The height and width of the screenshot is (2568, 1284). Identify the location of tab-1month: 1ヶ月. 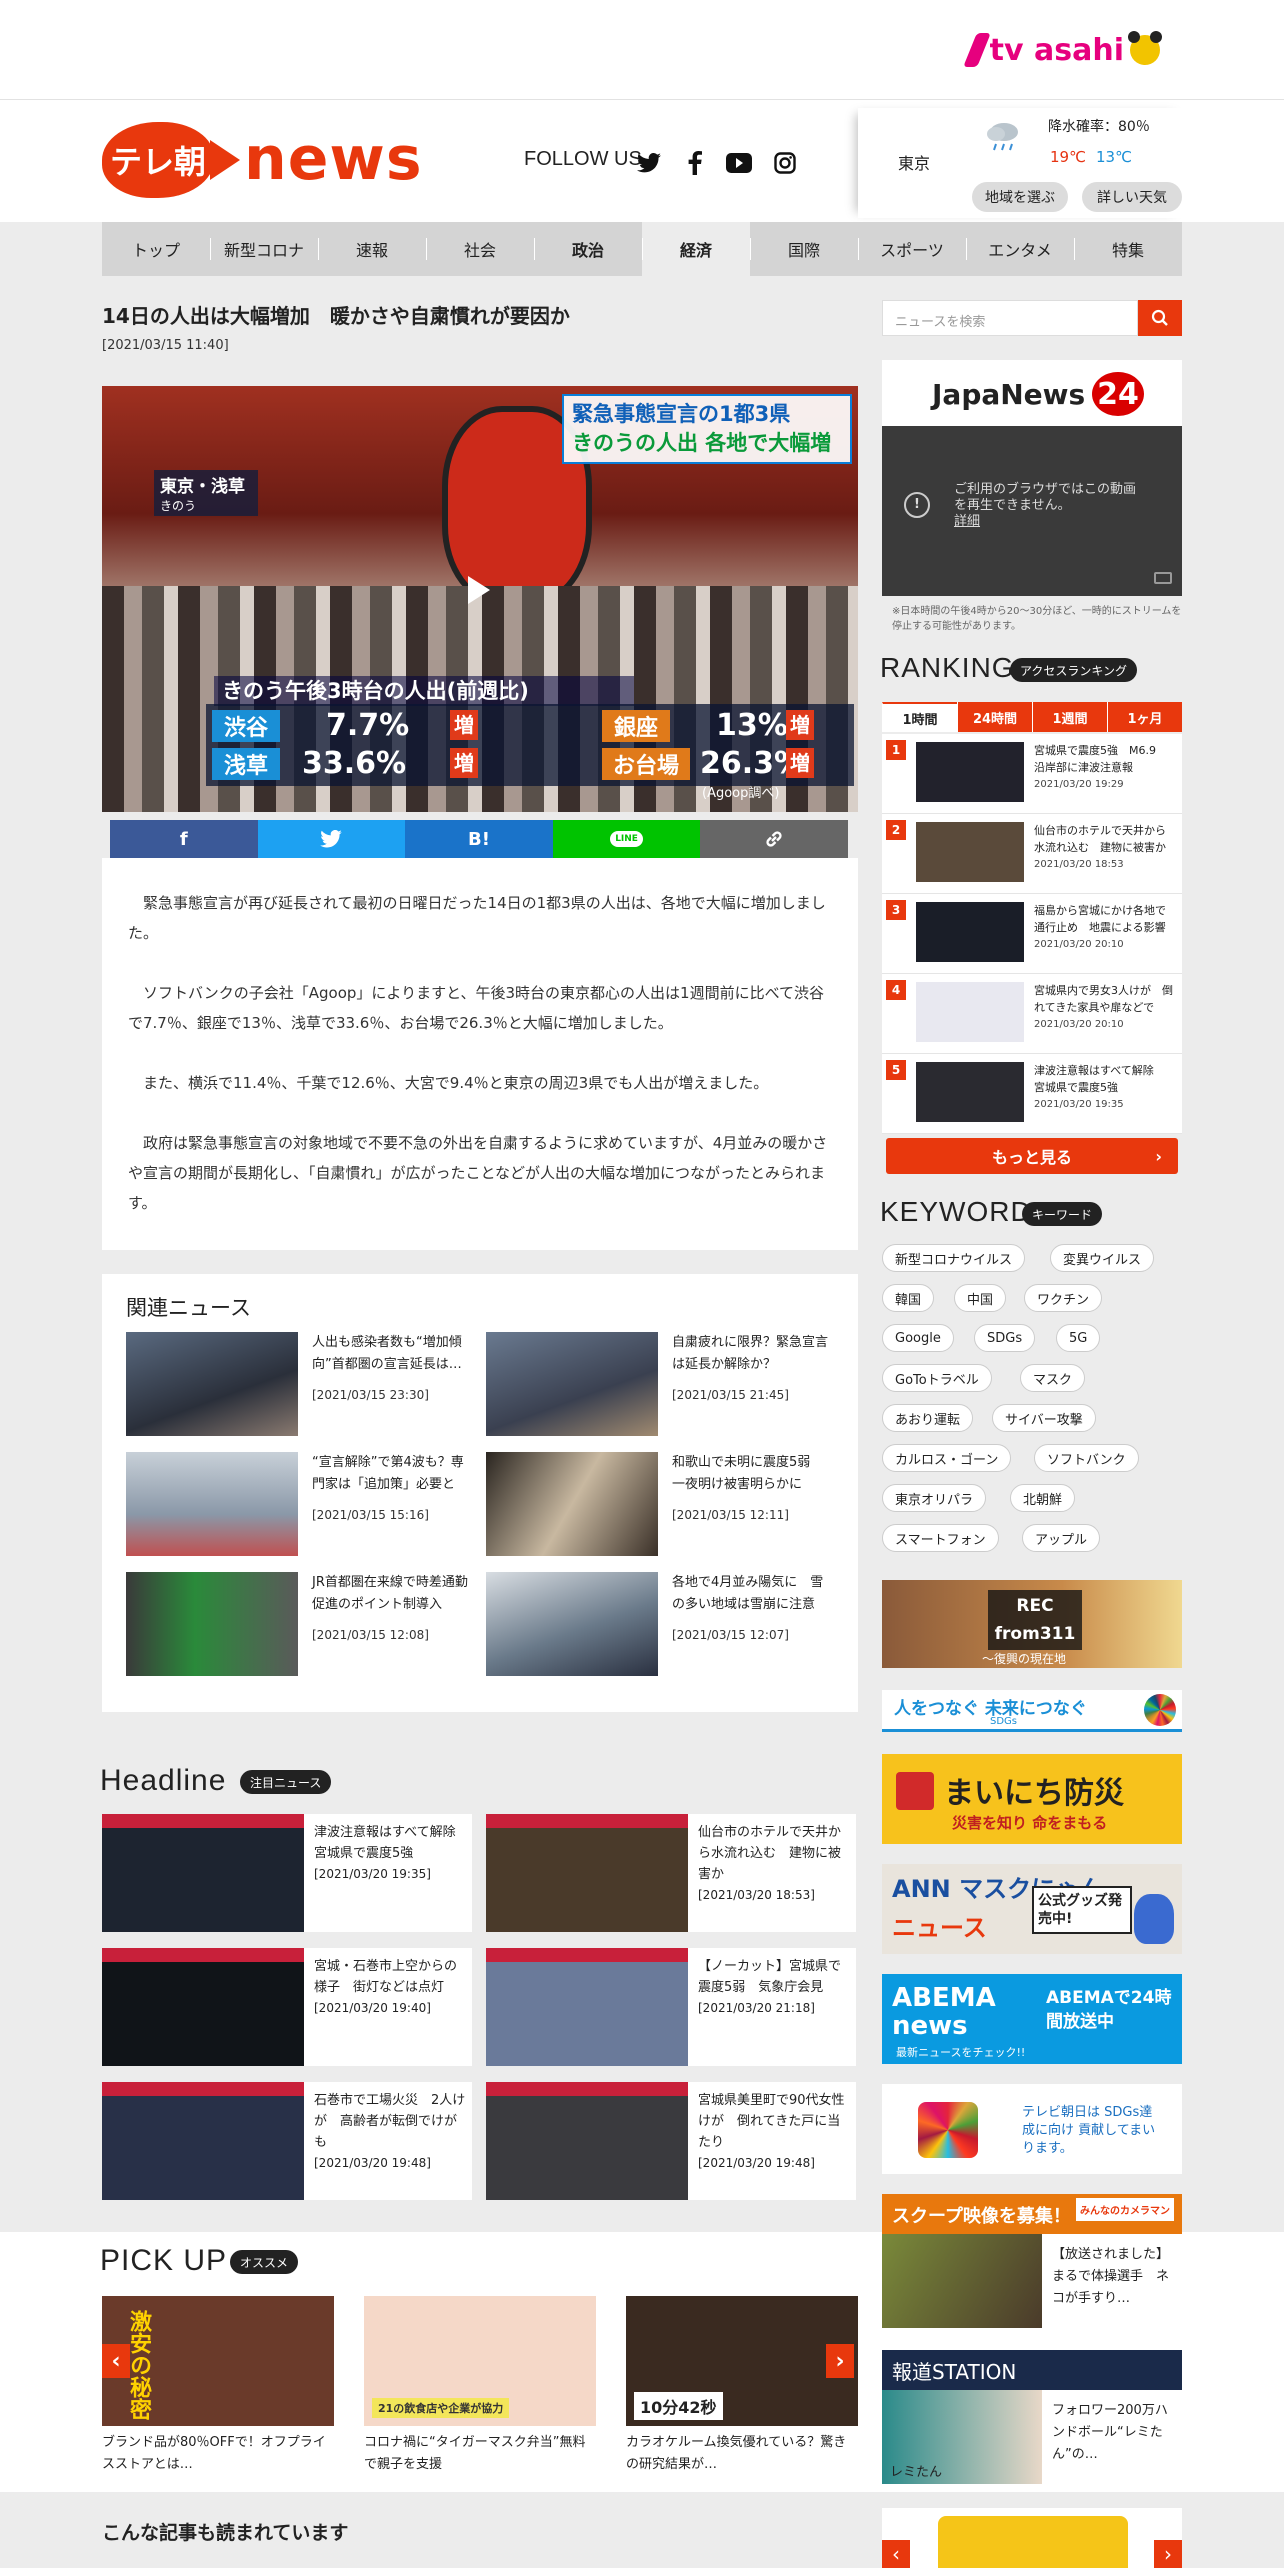
(1144, 717).